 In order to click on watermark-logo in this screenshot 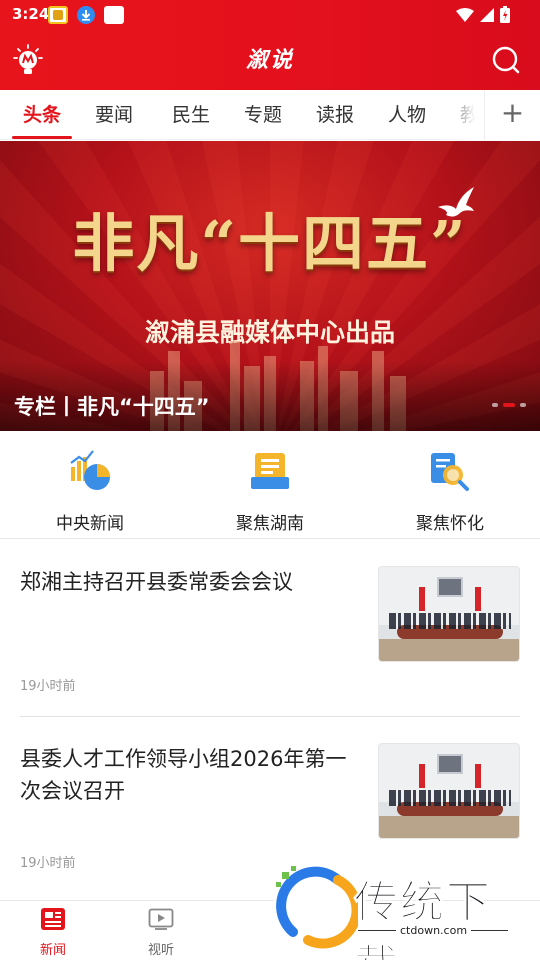, I will do `click(315, 907)`.